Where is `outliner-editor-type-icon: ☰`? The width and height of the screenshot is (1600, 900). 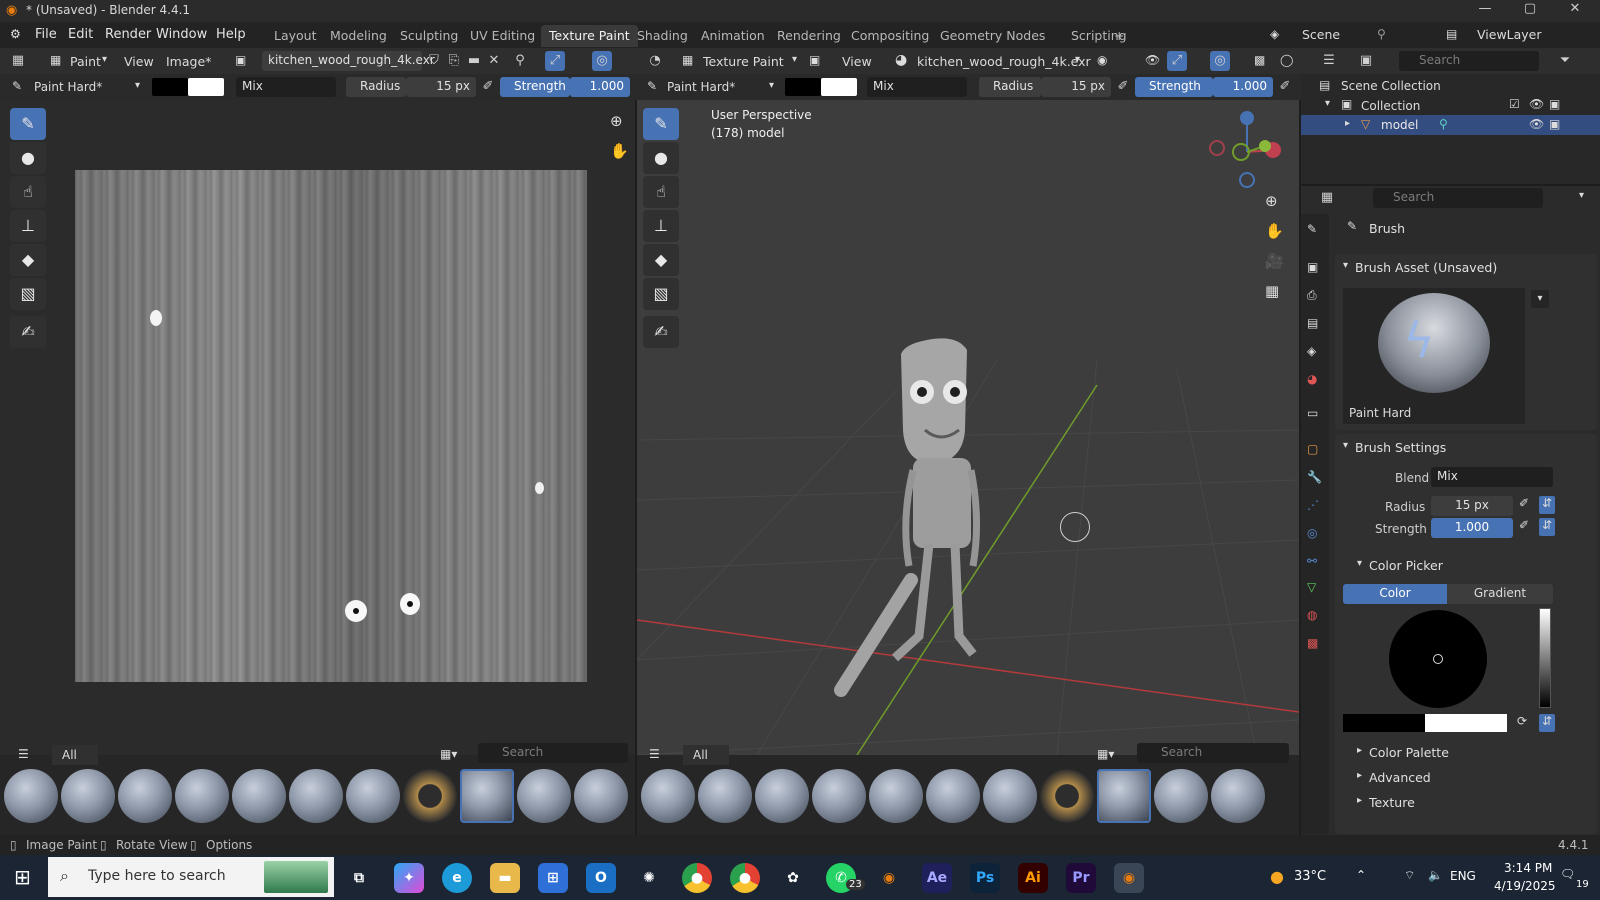 outliner-editor-type-icon: ☰ is located at coordinates (1329, 61).